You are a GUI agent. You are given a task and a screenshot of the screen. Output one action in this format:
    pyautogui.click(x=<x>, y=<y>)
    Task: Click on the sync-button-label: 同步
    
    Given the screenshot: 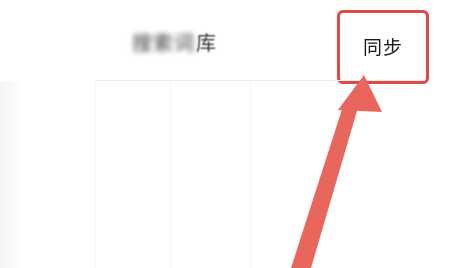 What is the action you would take?
    pyautogui.click(x=382, y=48)
    